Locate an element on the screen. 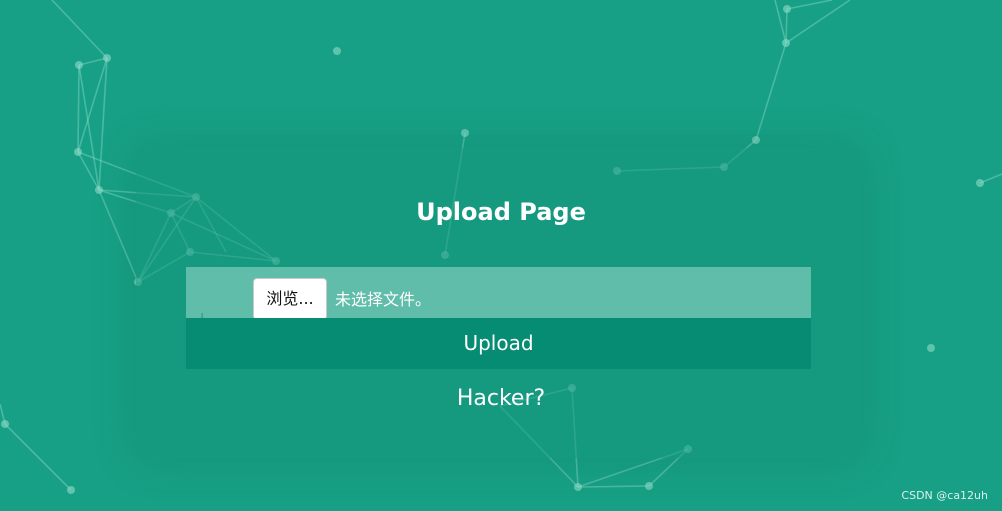  hacker-text: Hacker? is located at coordinates (501, 398).